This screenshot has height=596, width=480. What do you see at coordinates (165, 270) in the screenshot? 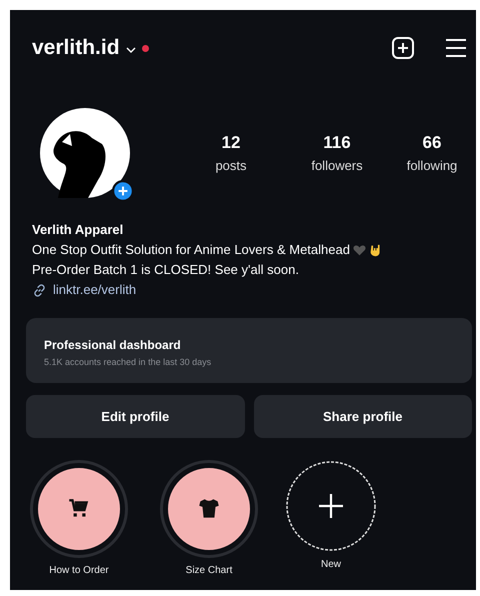
I see `bio-text: Pre-Order Batch 1 is CLOSED! See y'all soon.` at bounding box center [165, 270].